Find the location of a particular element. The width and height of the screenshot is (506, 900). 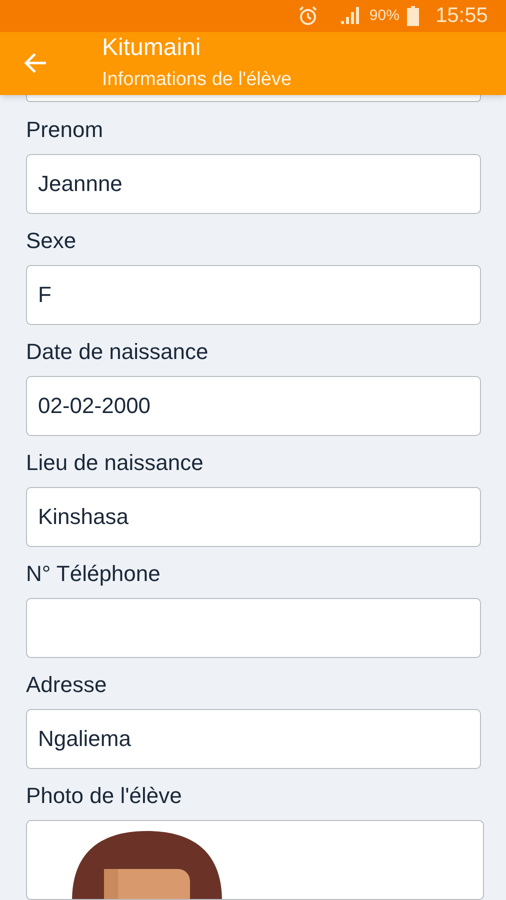

input-field: Jeannne is located at coordinates (253, 184).